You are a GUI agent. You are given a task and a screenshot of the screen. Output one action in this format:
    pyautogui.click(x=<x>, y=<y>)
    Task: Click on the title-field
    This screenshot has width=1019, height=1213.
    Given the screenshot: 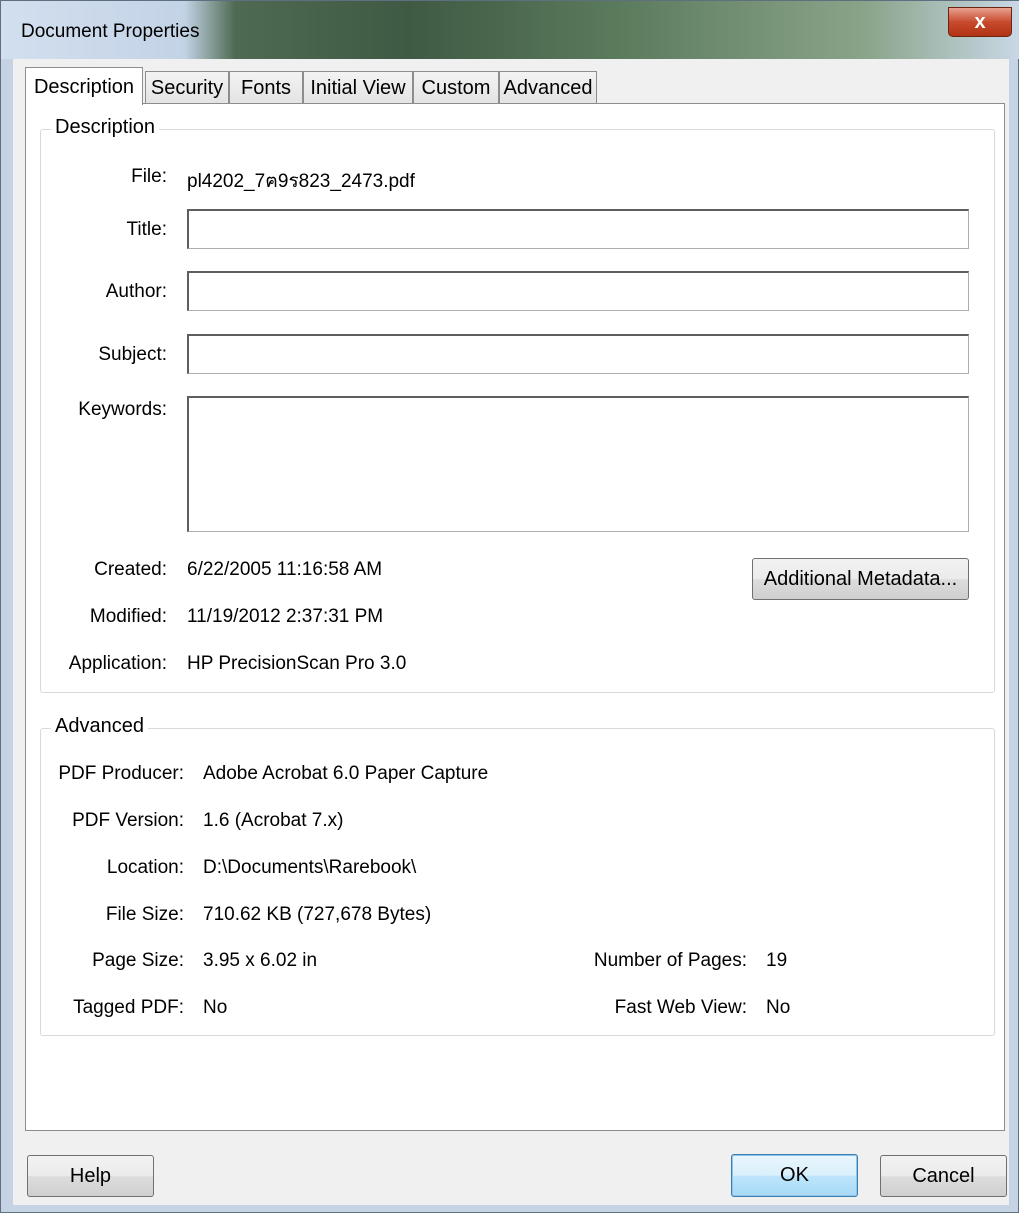 What is the action you would take?
    pyautogui.click(x=578, y=229)
    